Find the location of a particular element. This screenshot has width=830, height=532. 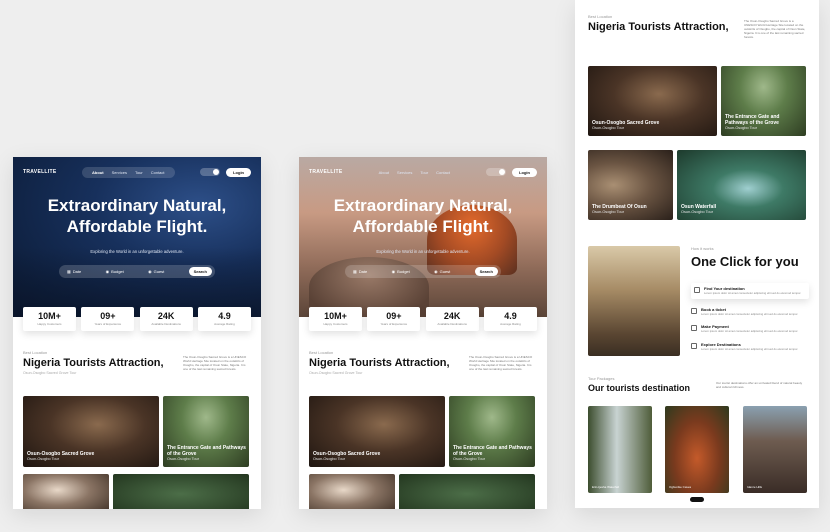

stat-card: 4.9 Average Rating is located at coordinates (224, 319).